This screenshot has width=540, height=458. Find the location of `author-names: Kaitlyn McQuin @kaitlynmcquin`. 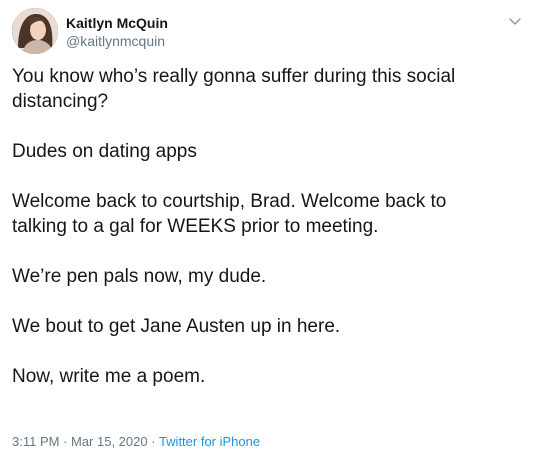

author-names: Kaitlyn McQuin @kaitlynmcquin is located at coordinates (117, 32).